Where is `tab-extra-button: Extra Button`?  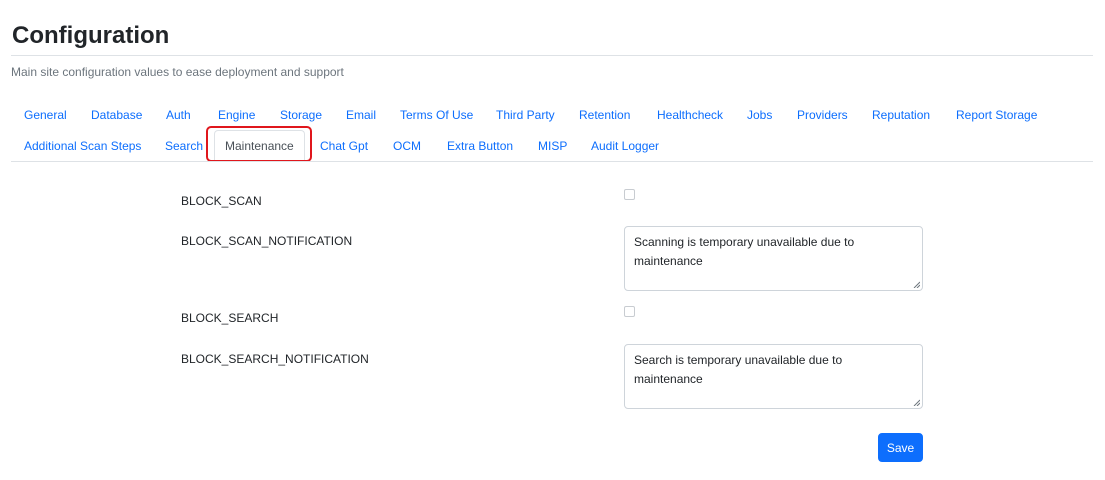
tab-extra-button: Extra Button is located at coordinates (480, 146).